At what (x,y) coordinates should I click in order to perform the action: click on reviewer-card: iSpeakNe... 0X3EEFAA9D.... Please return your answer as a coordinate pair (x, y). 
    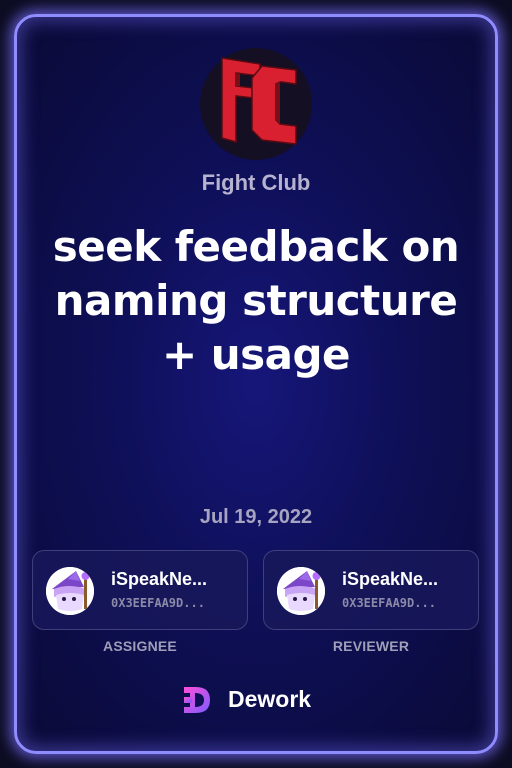
    Looking at the image, I should click on (371, 590).